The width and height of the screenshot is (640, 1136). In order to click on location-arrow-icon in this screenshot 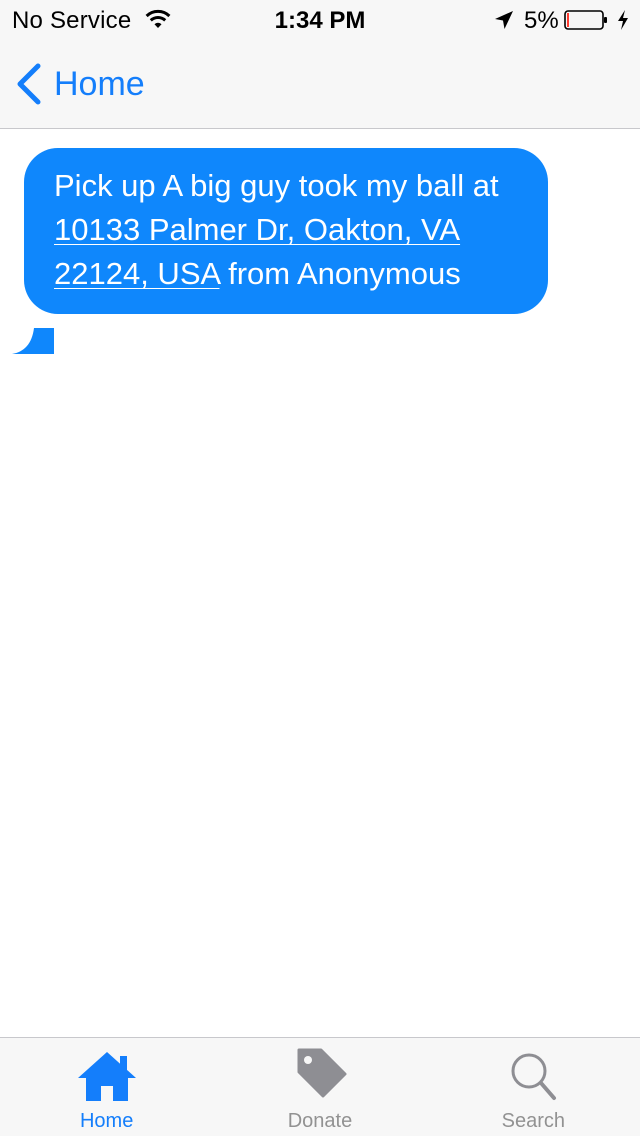, I will do `click(504, 20)`.